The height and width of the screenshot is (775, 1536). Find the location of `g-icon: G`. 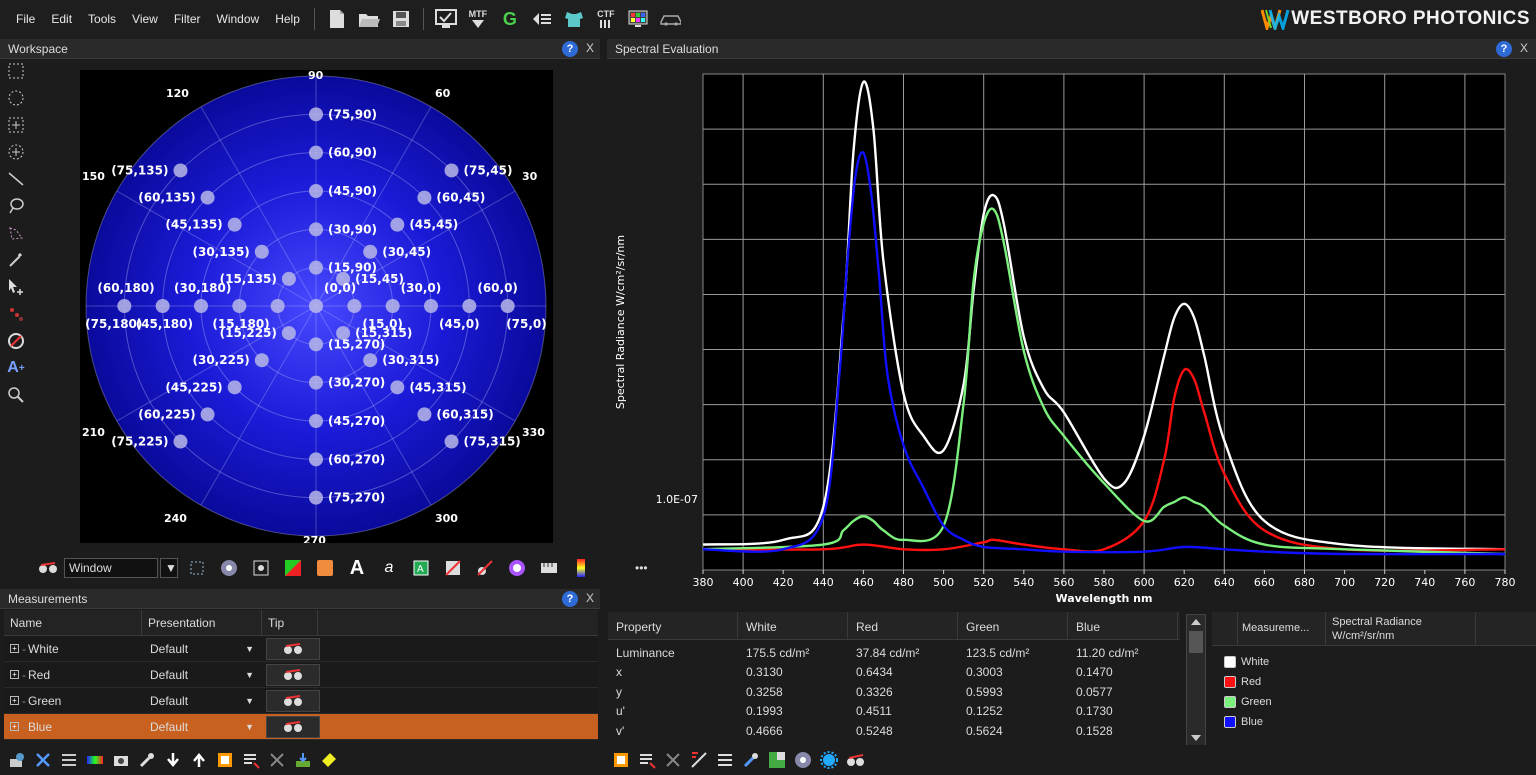

g-icon: G is located at coordinates (510, 19).